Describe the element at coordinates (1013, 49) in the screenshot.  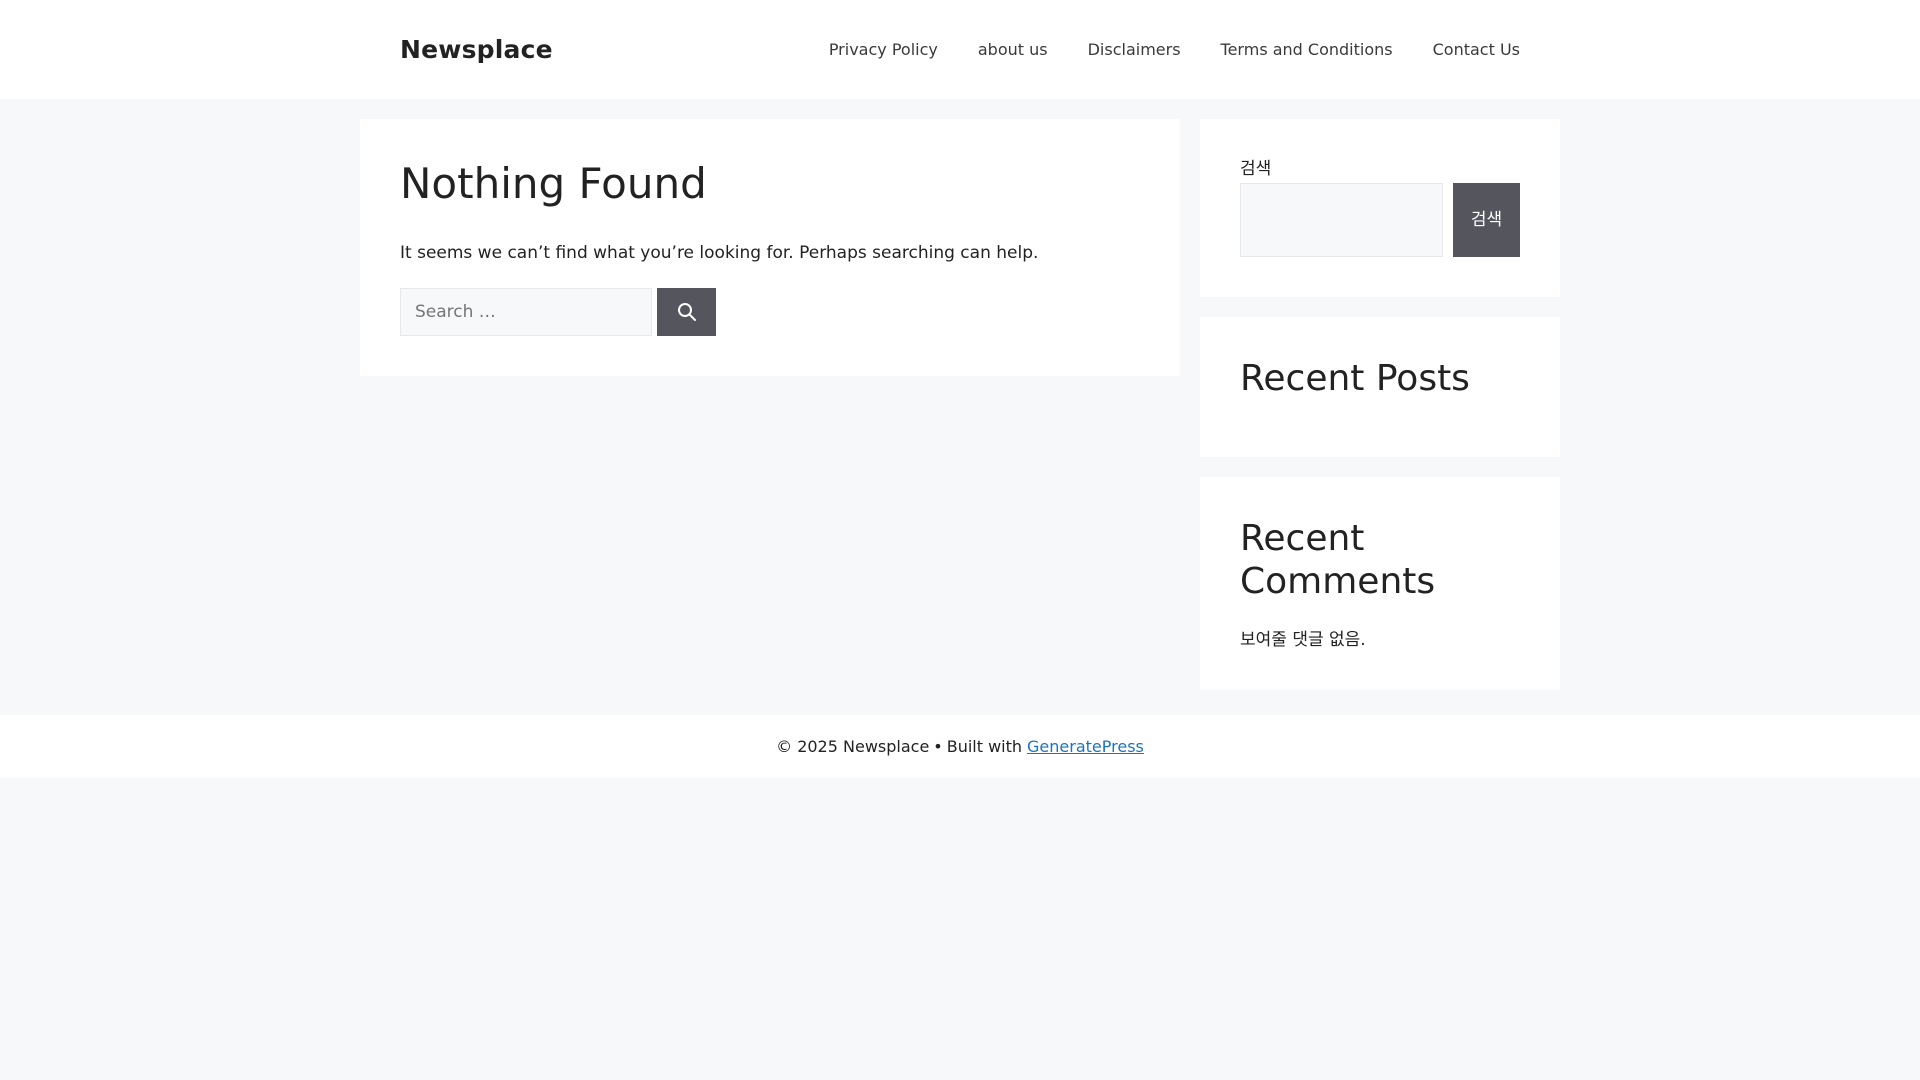
I see `nav-item-about-us: about us` at that location.